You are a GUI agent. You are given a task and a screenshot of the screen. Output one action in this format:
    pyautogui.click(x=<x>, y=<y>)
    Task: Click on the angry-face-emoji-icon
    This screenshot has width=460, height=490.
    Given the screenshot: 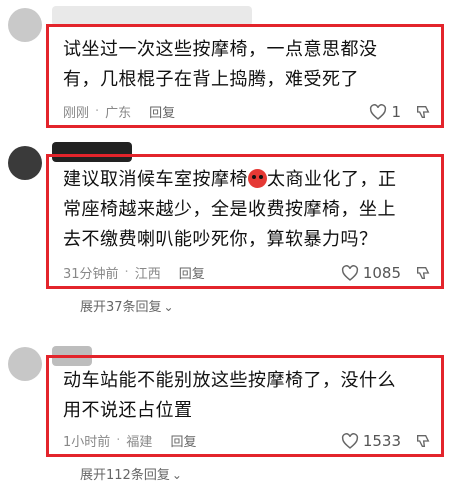 What is the action you would take?
    pyautogui.click(x=257, y=178)
    